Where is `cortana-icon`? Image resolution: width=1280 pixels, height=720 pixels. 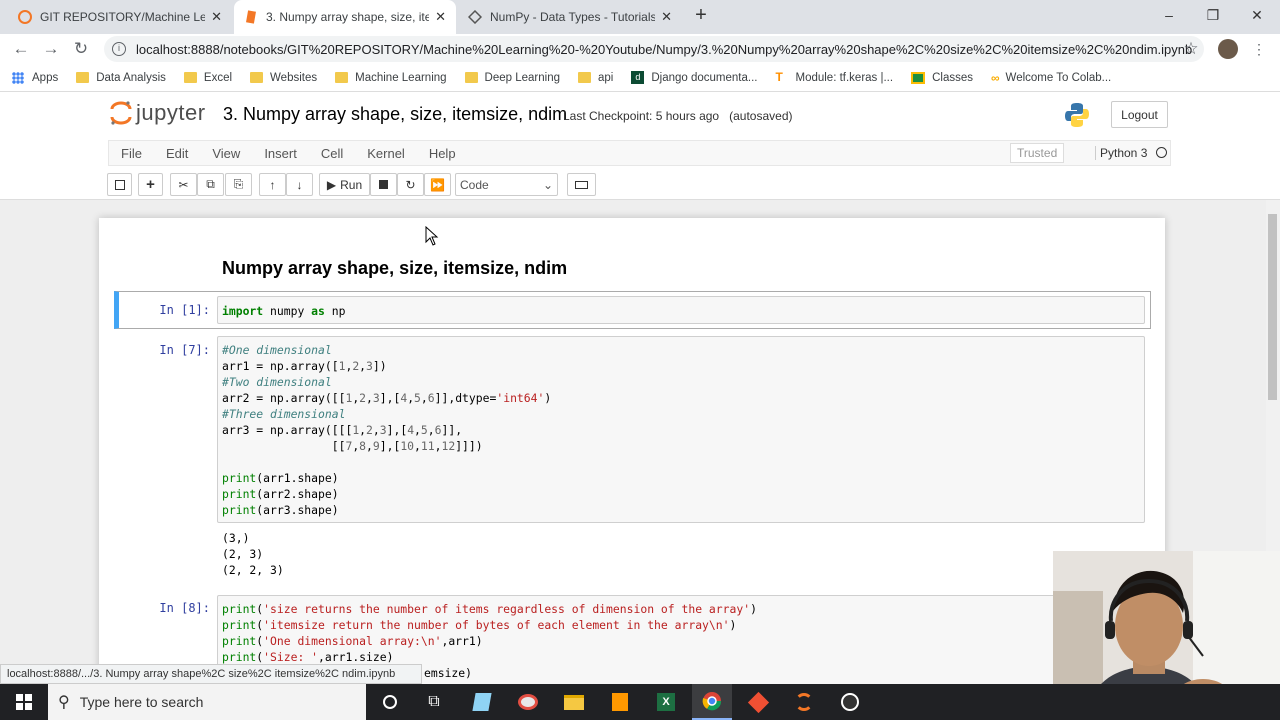 cortana-icon is located at coordinates (390, 702).